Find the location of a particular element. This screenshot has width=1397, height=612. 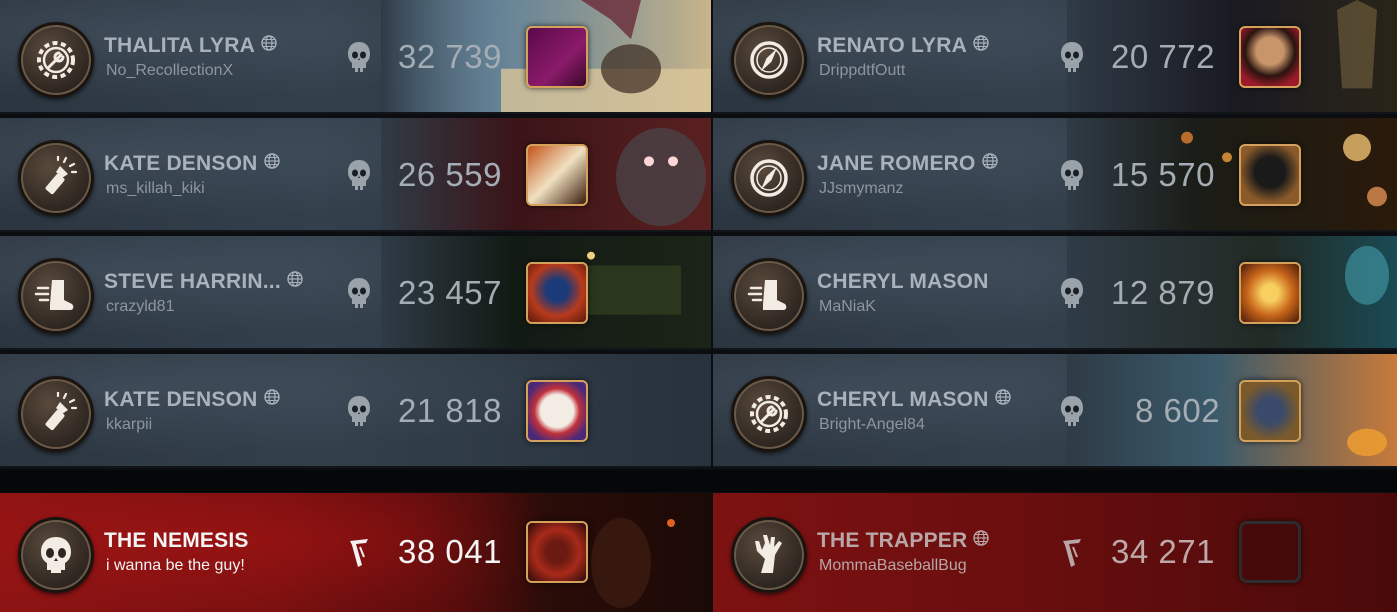

score: 21 818 is located at coordinates (450, 410).